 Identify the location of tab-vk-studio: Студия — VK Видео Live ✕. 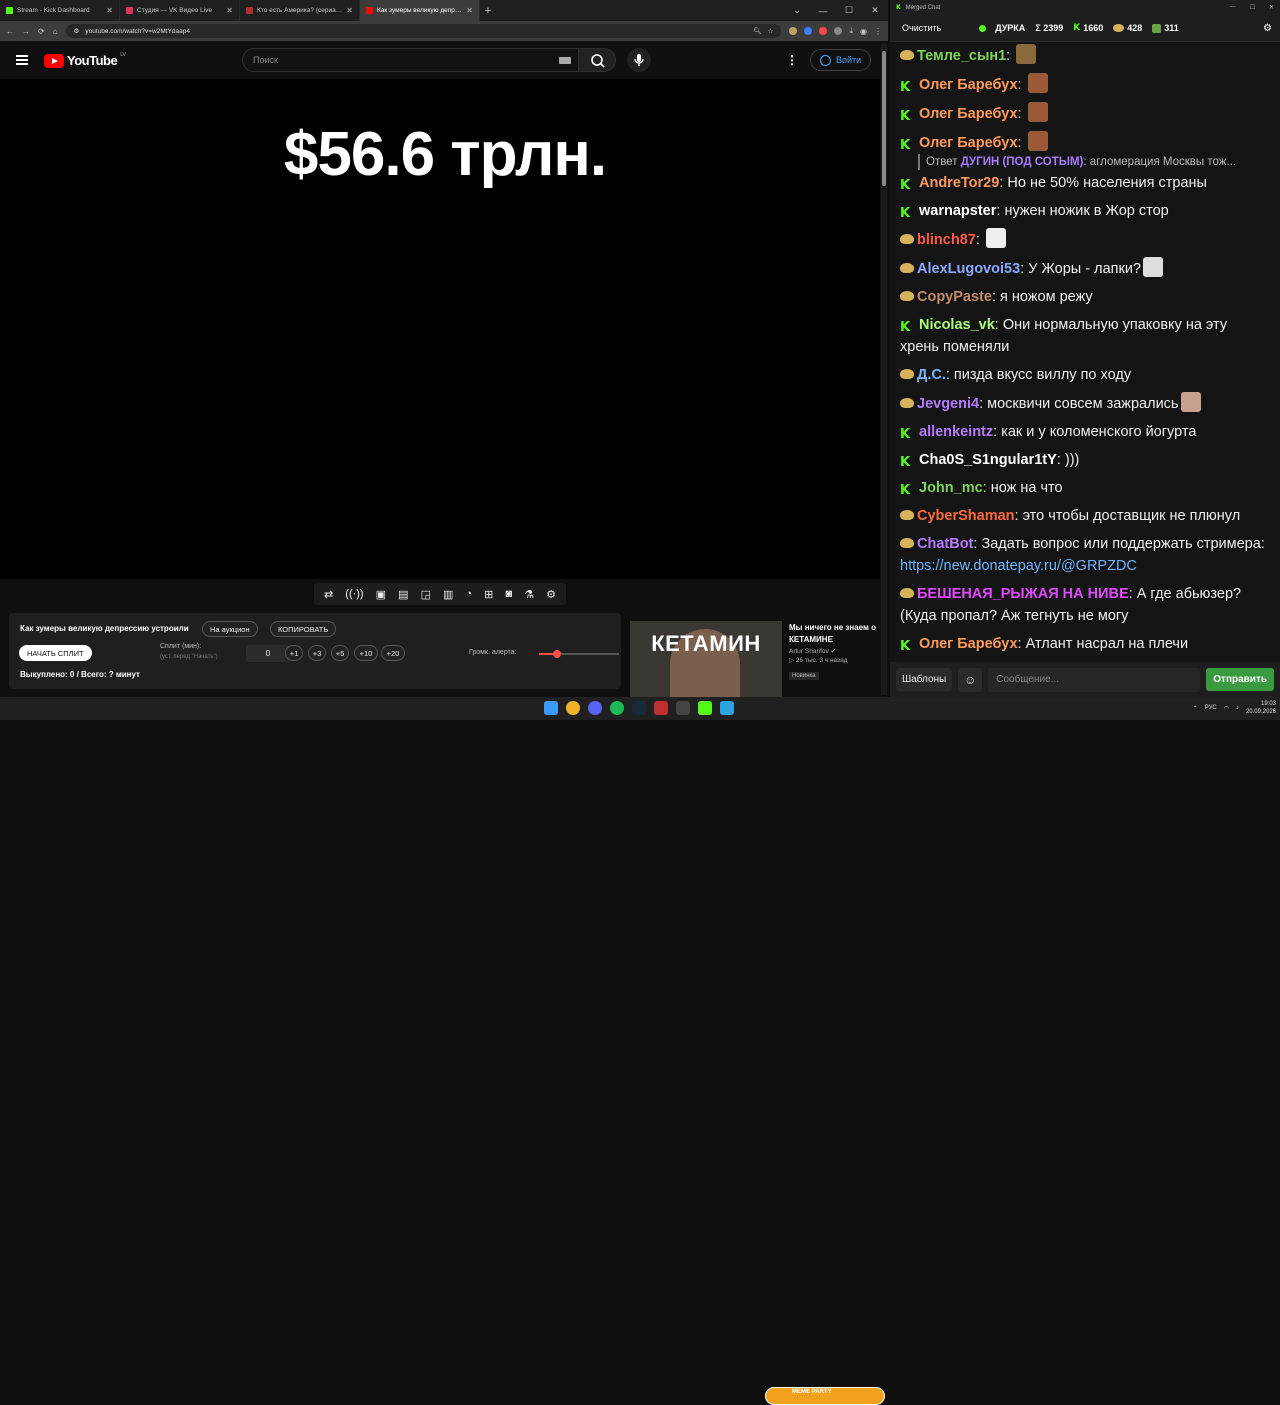
(180, 10).